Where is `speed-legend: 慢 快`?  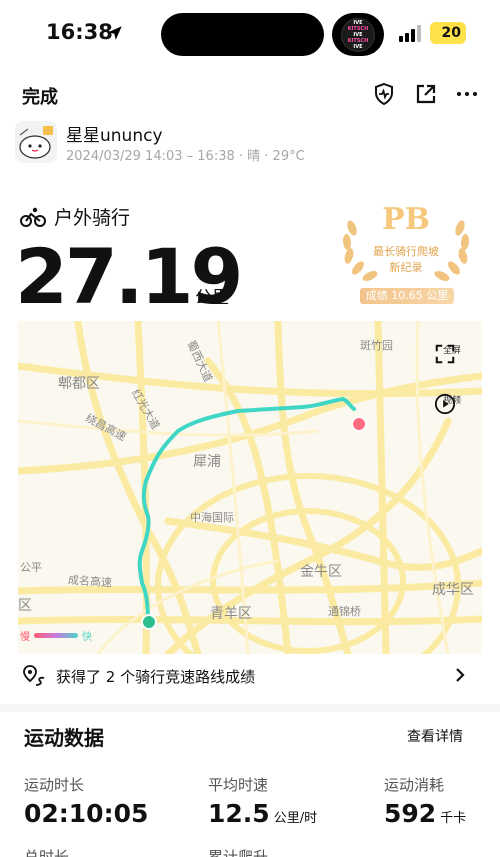
speed-legend: 慢 快 is located at coordinates (56, 635).